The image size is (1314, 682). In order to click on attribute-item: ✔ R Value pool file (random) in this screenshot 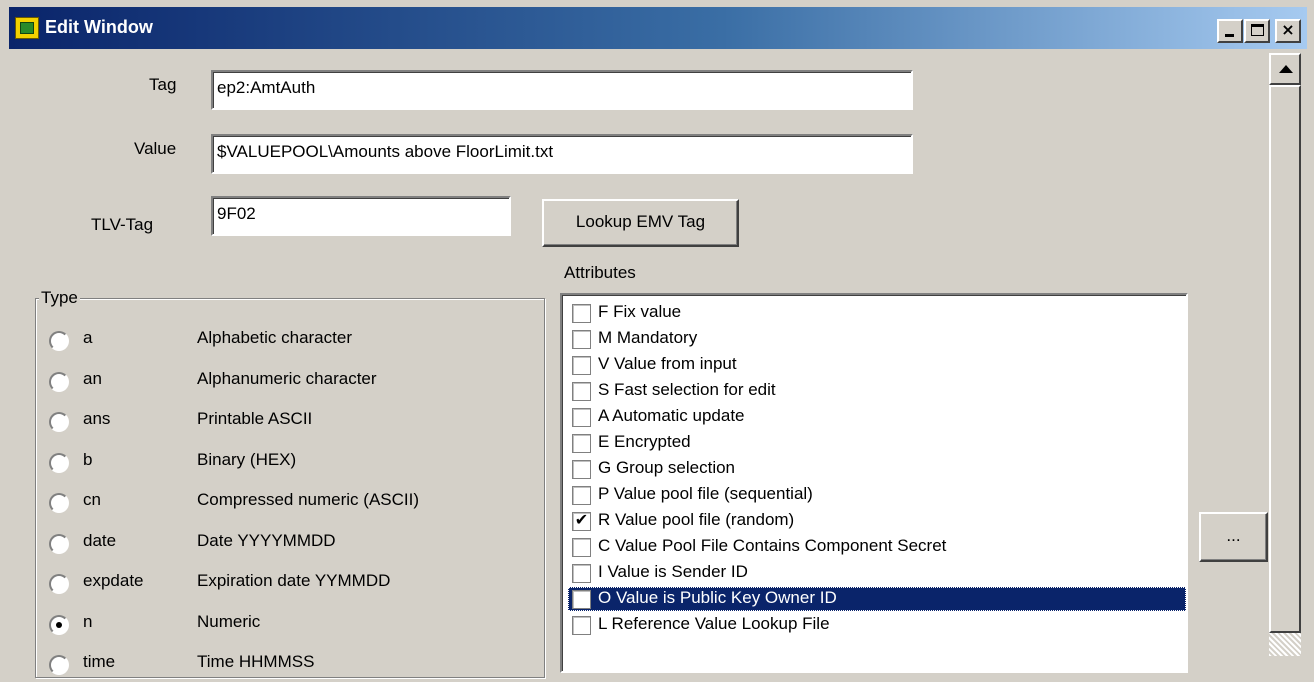, I will do `click(877, 521)`.